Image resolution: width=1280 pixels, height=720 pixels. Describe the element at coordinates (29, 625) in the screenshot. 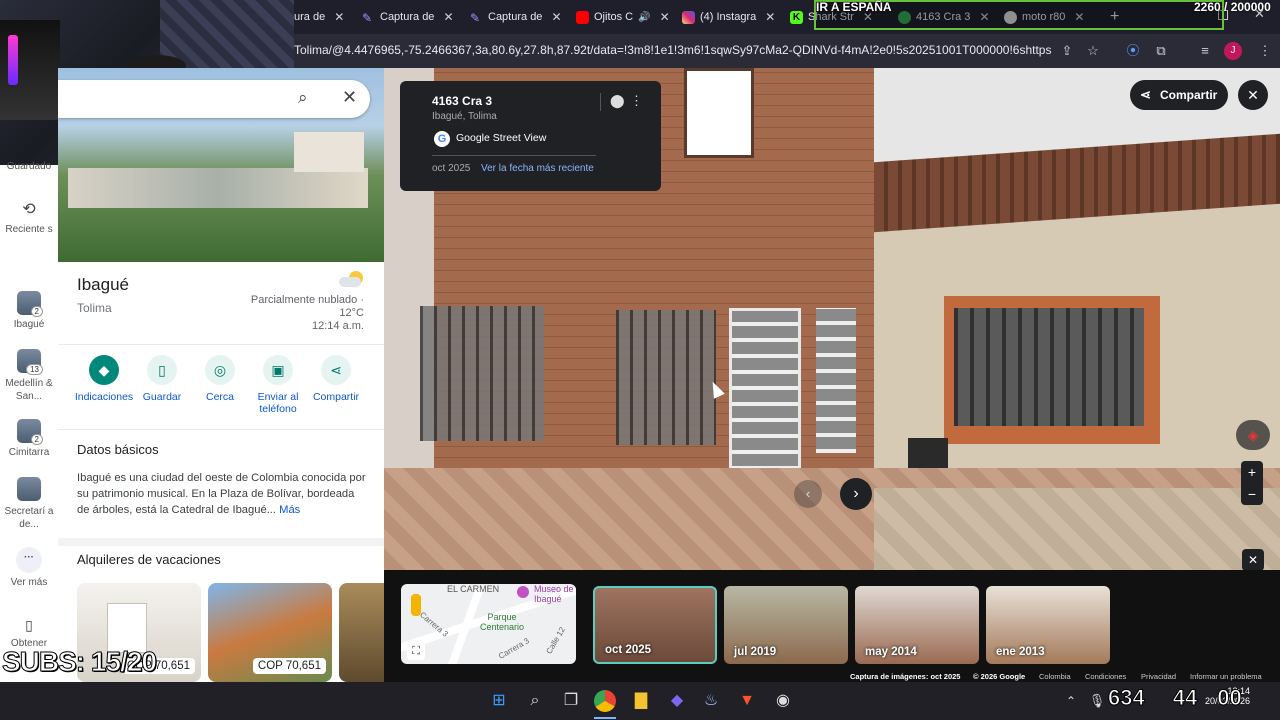

I see `phone-icon: ▯` at that location.